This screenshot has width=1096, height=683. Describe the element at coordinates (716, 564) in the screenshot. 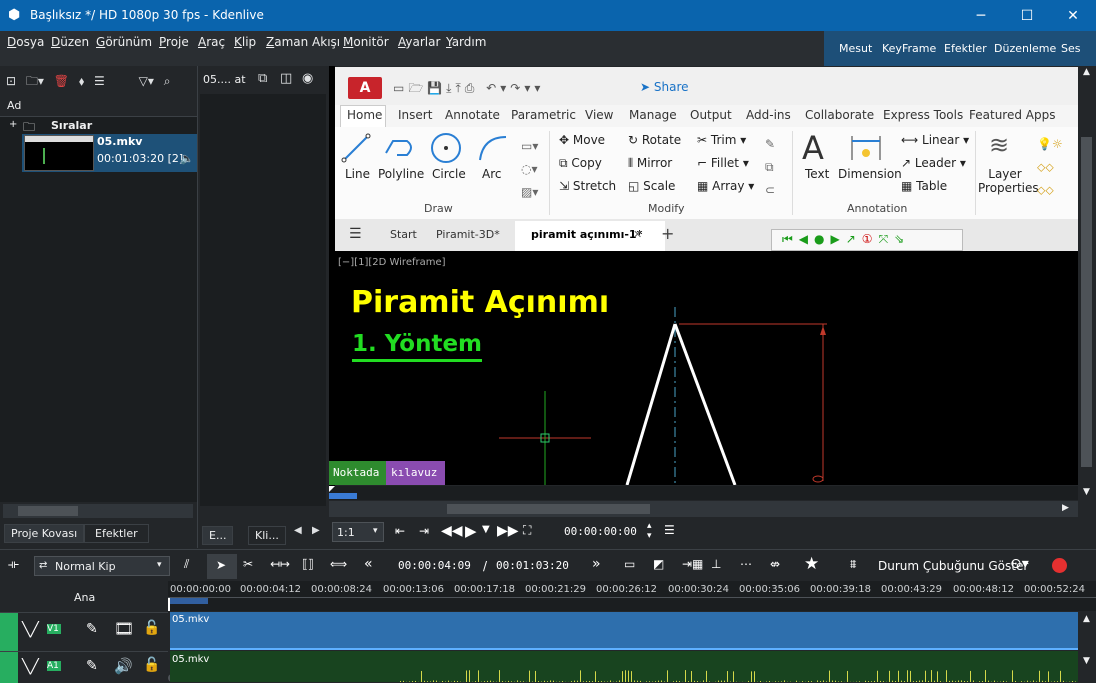

I see `lift-icon: ⊥` at that location.